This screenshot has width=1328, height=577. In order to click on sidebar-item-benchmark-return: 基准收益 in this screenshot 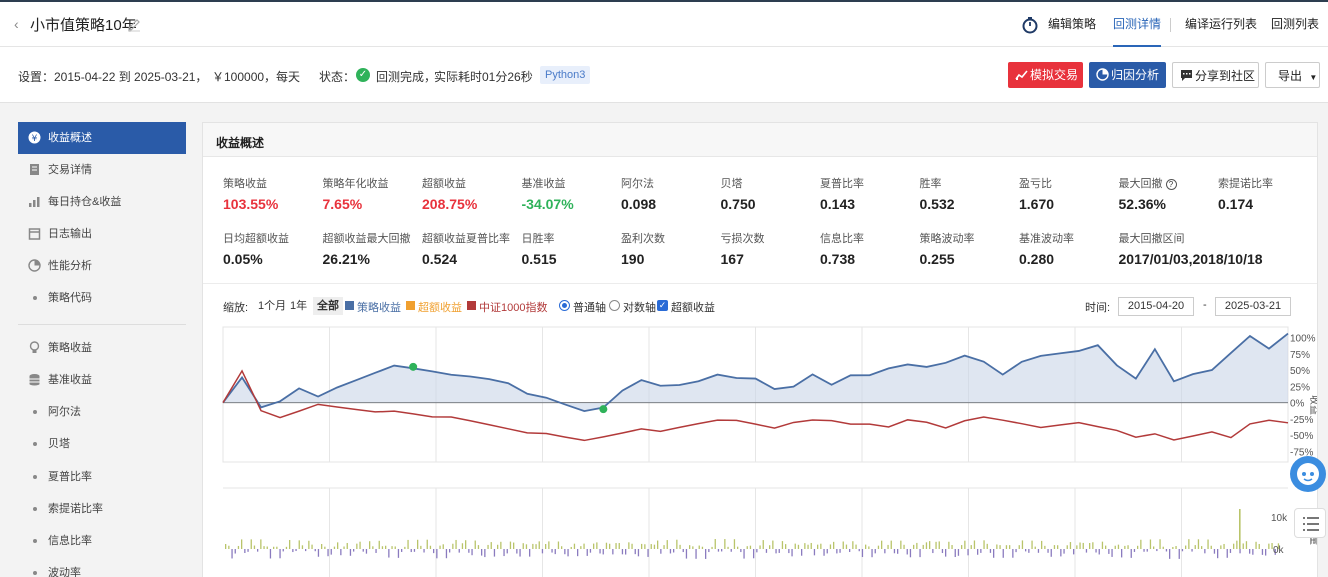, I will do `click(102, 380)`.